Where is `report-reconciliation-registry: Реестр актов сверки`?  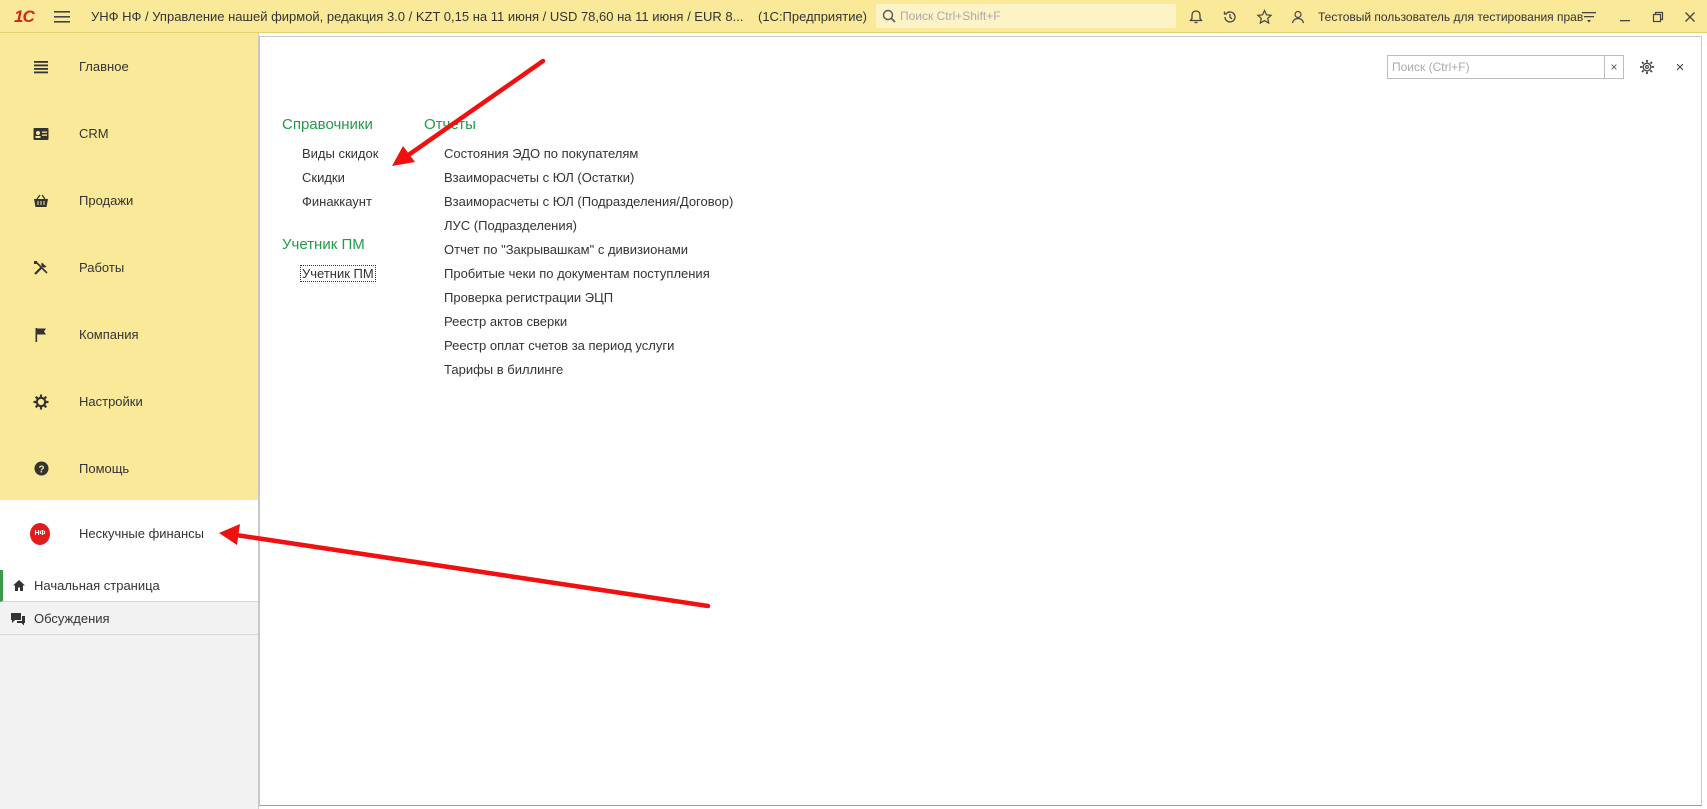
report-reconciliation-registry: Реестр актов сверки is located at coordinates (505, 321).